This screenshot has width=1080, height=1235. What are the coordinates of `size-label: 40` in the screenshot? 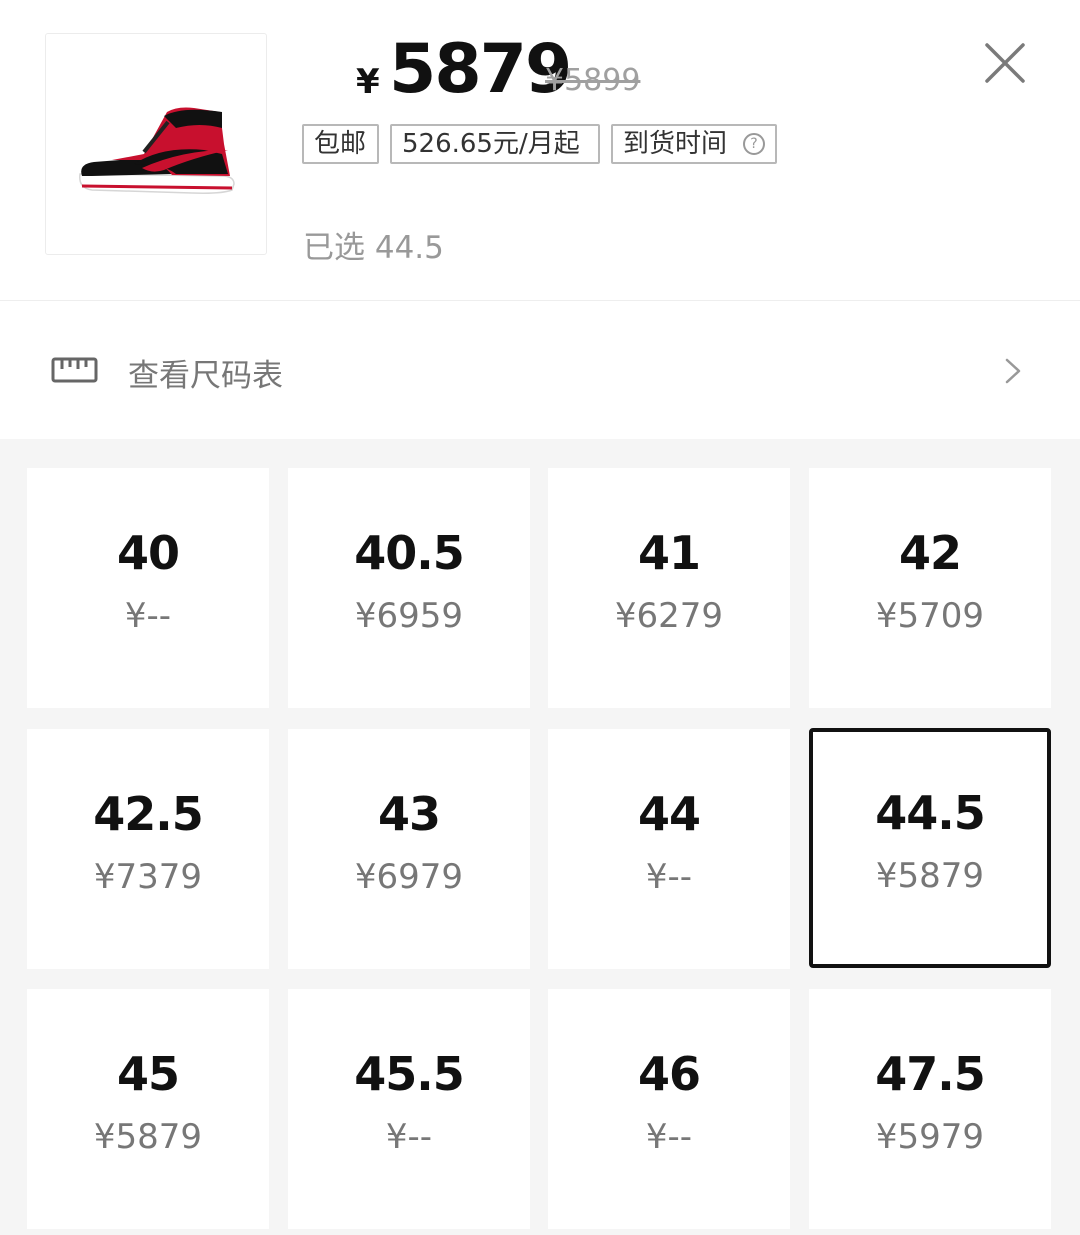 It's located at (148, 553).